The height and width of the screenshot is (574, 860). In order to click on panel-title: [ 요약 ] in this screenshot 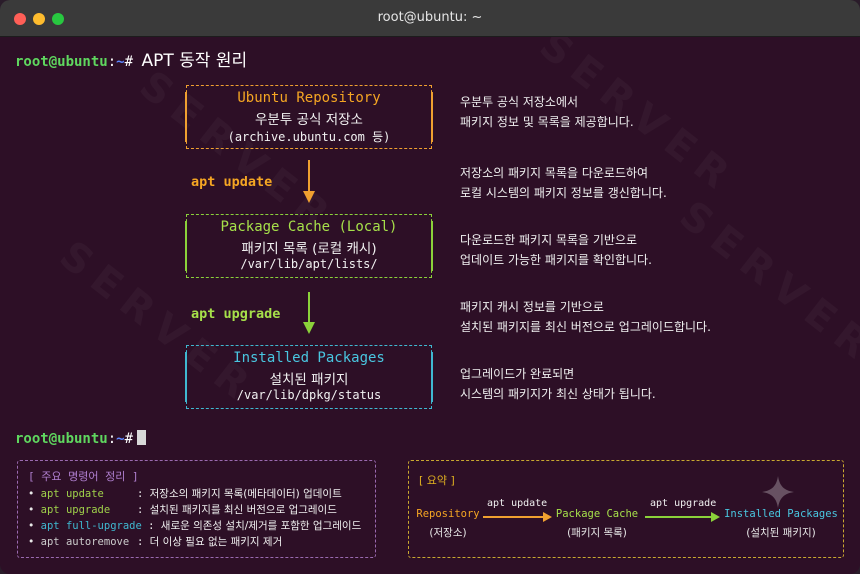, I will do `click(437, 480)`.